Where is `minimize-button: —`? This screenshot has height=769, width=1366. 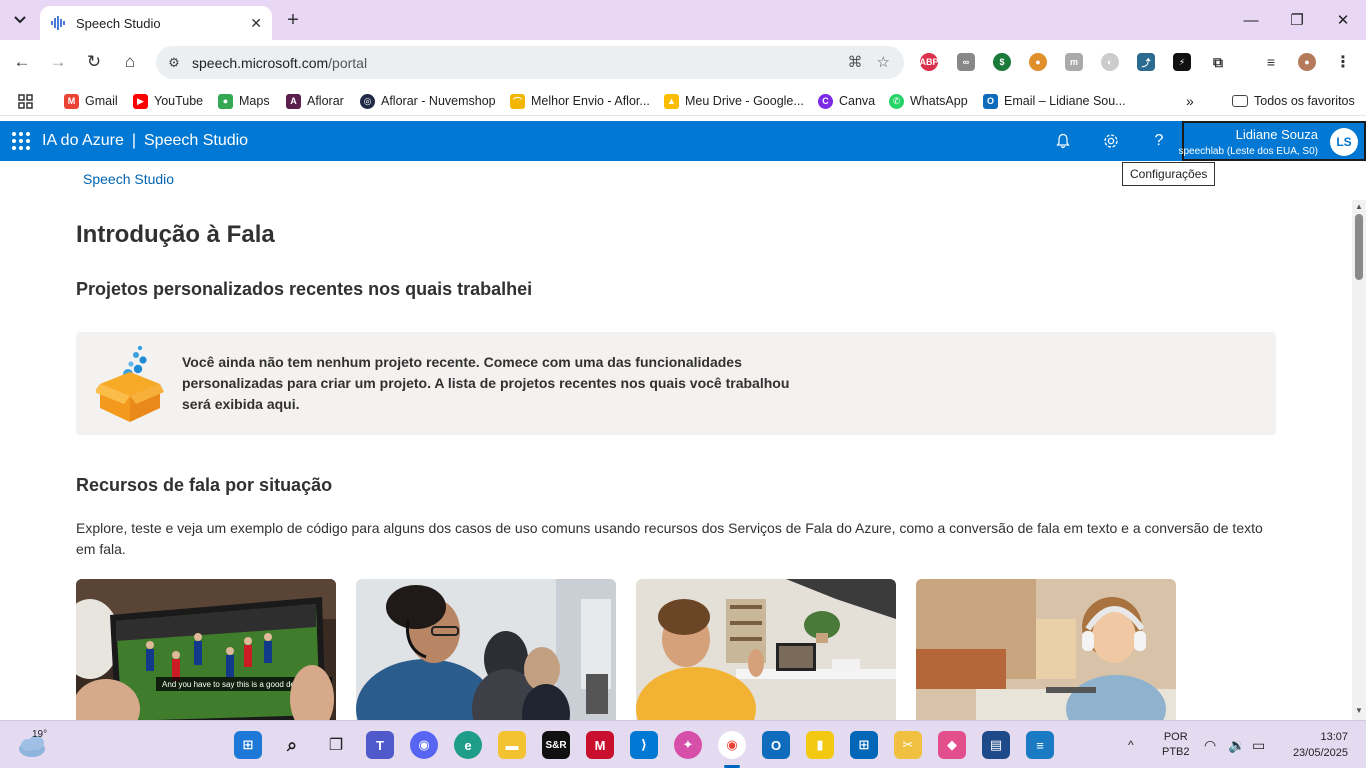 minimize-button: — is located at coordinates (1251, 20).